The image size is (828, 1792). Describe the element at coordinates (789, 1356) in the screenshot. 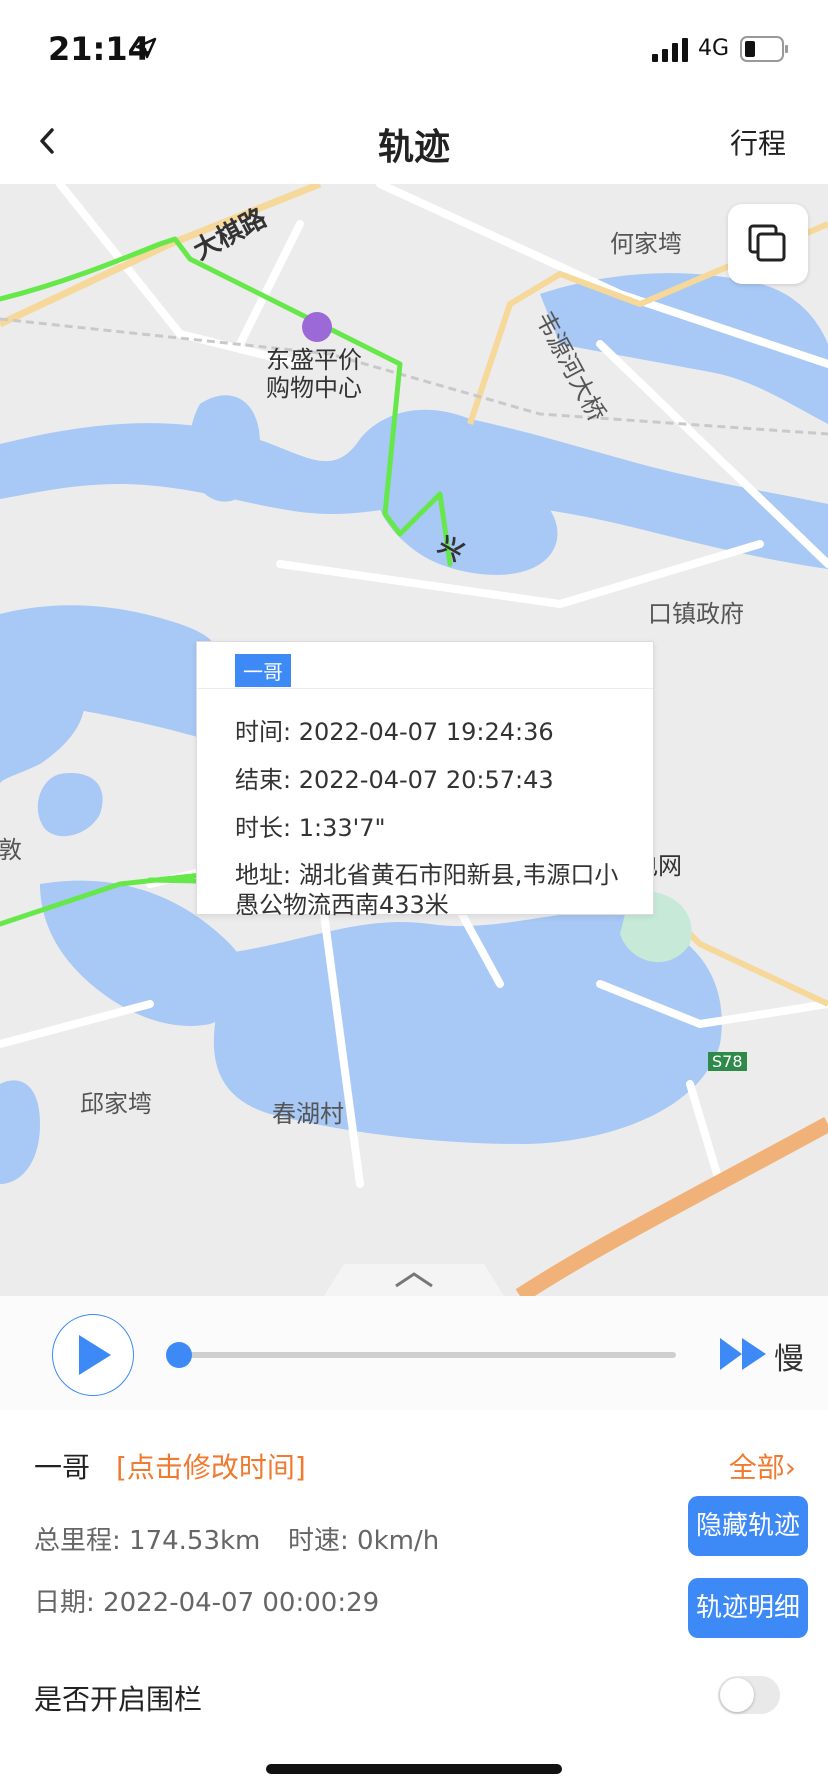

I see `playback-speed-label: 慢` at that location.